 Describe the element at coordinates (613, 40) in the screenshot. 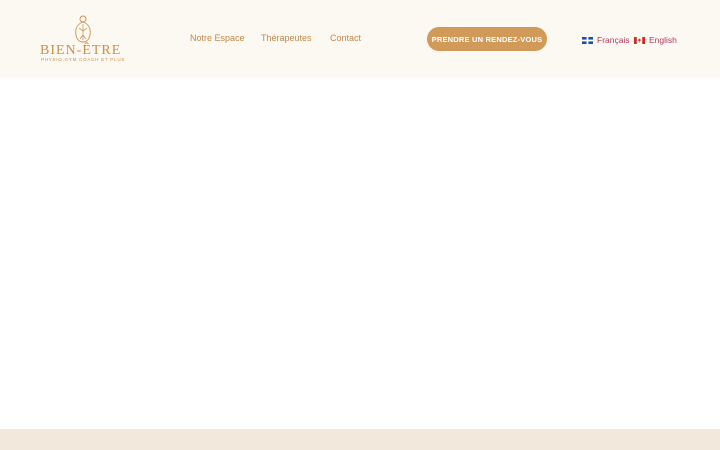

I see `language-label-francais: Français` at that location.